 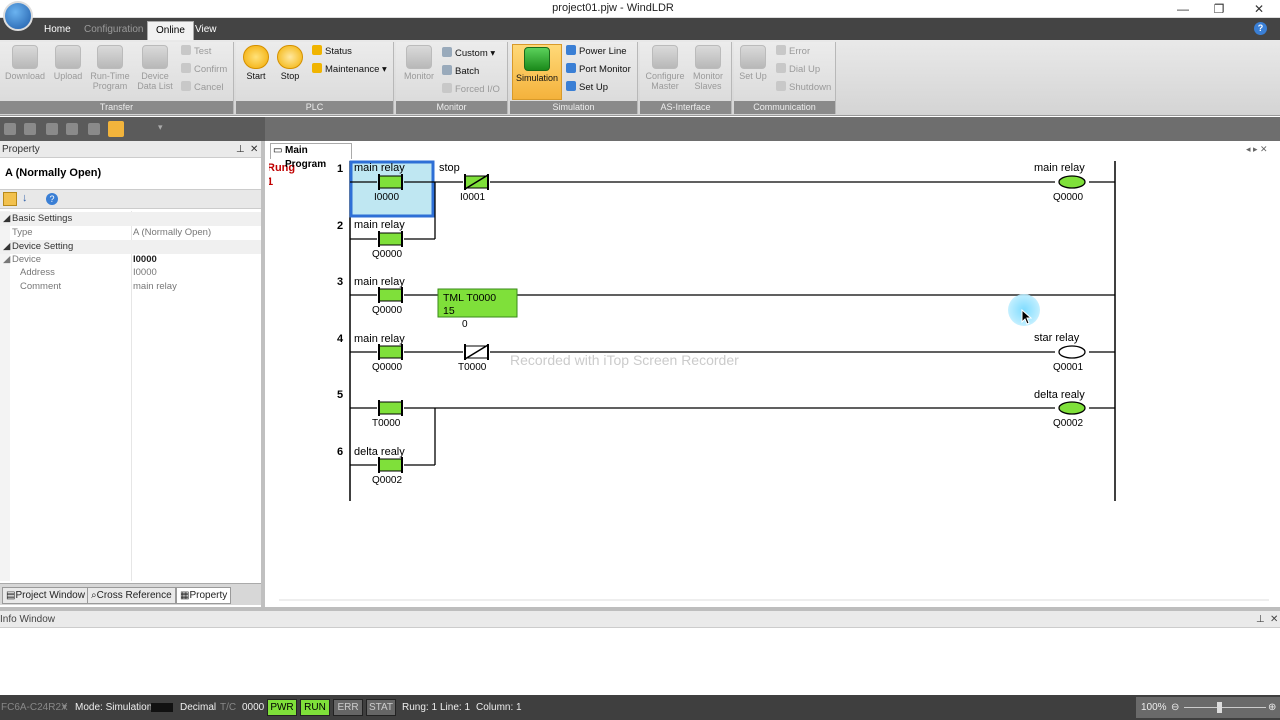 What do you see at coordinates (130, 219) in the screenshot?
I see `basic-settings-category: ◢ Basic Settings` at bounding box center [130, 219].